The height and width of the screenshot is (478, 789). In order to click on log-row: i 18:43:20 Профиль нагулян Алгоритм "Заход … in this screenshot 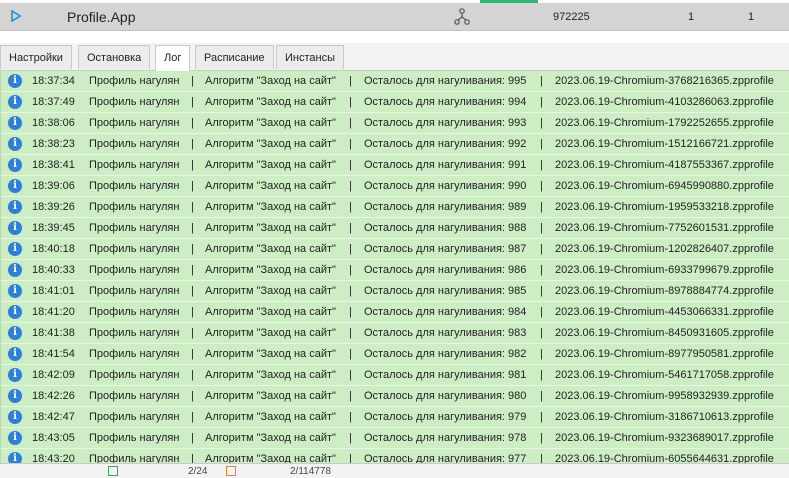, I will do `click(395, 456)`.